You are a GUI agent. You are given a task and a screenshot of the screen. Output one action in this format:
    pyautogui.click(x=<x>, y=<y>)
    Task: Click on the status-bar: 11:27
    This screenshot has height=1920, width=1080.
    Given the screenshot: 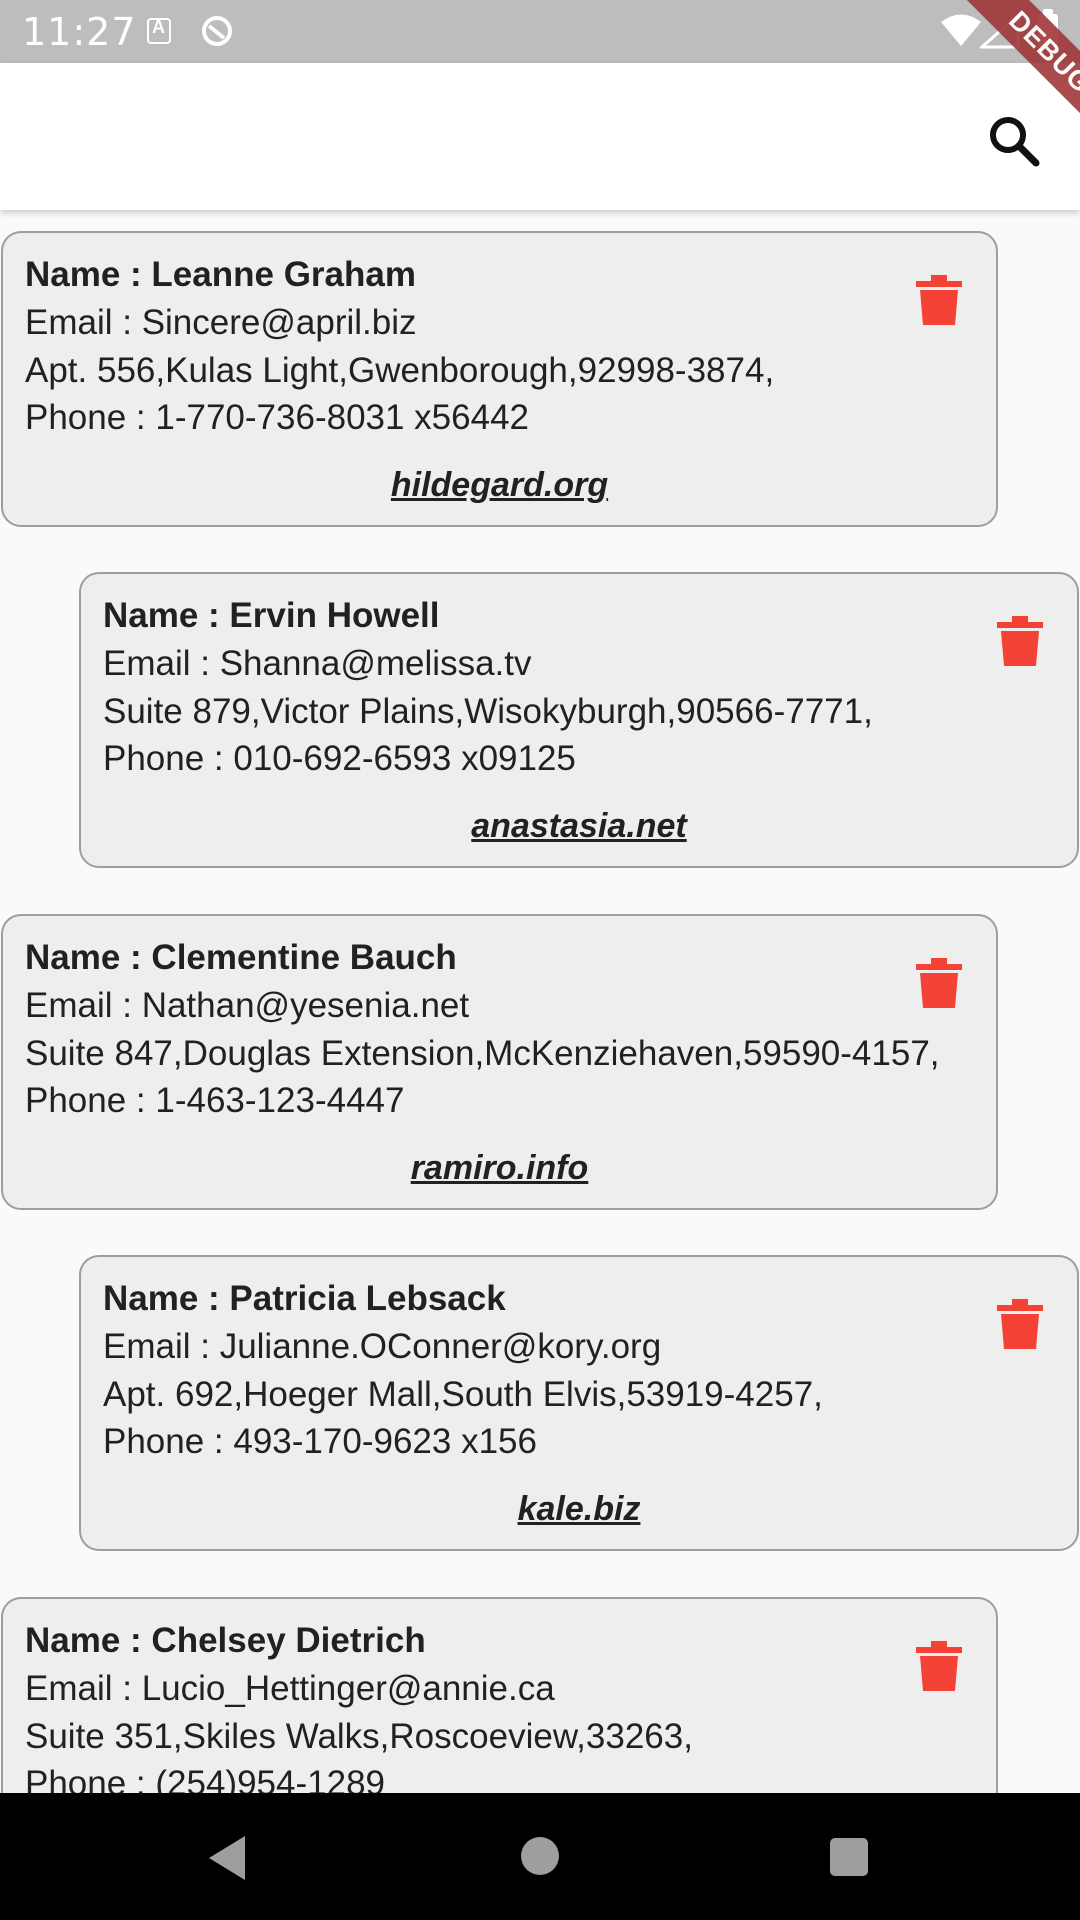 What is the action you would take?
    pyautogui.click(x=540, y=31)
    